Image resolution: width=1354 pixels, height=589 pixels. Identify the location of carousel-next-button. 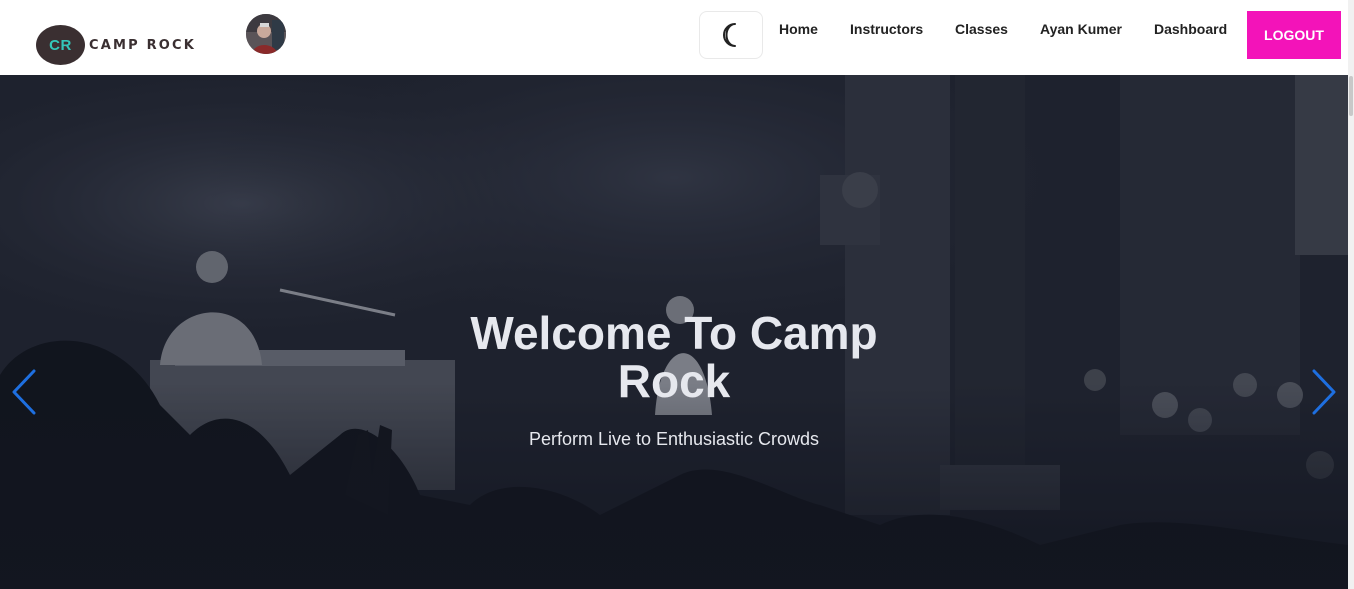
(1324, 392).